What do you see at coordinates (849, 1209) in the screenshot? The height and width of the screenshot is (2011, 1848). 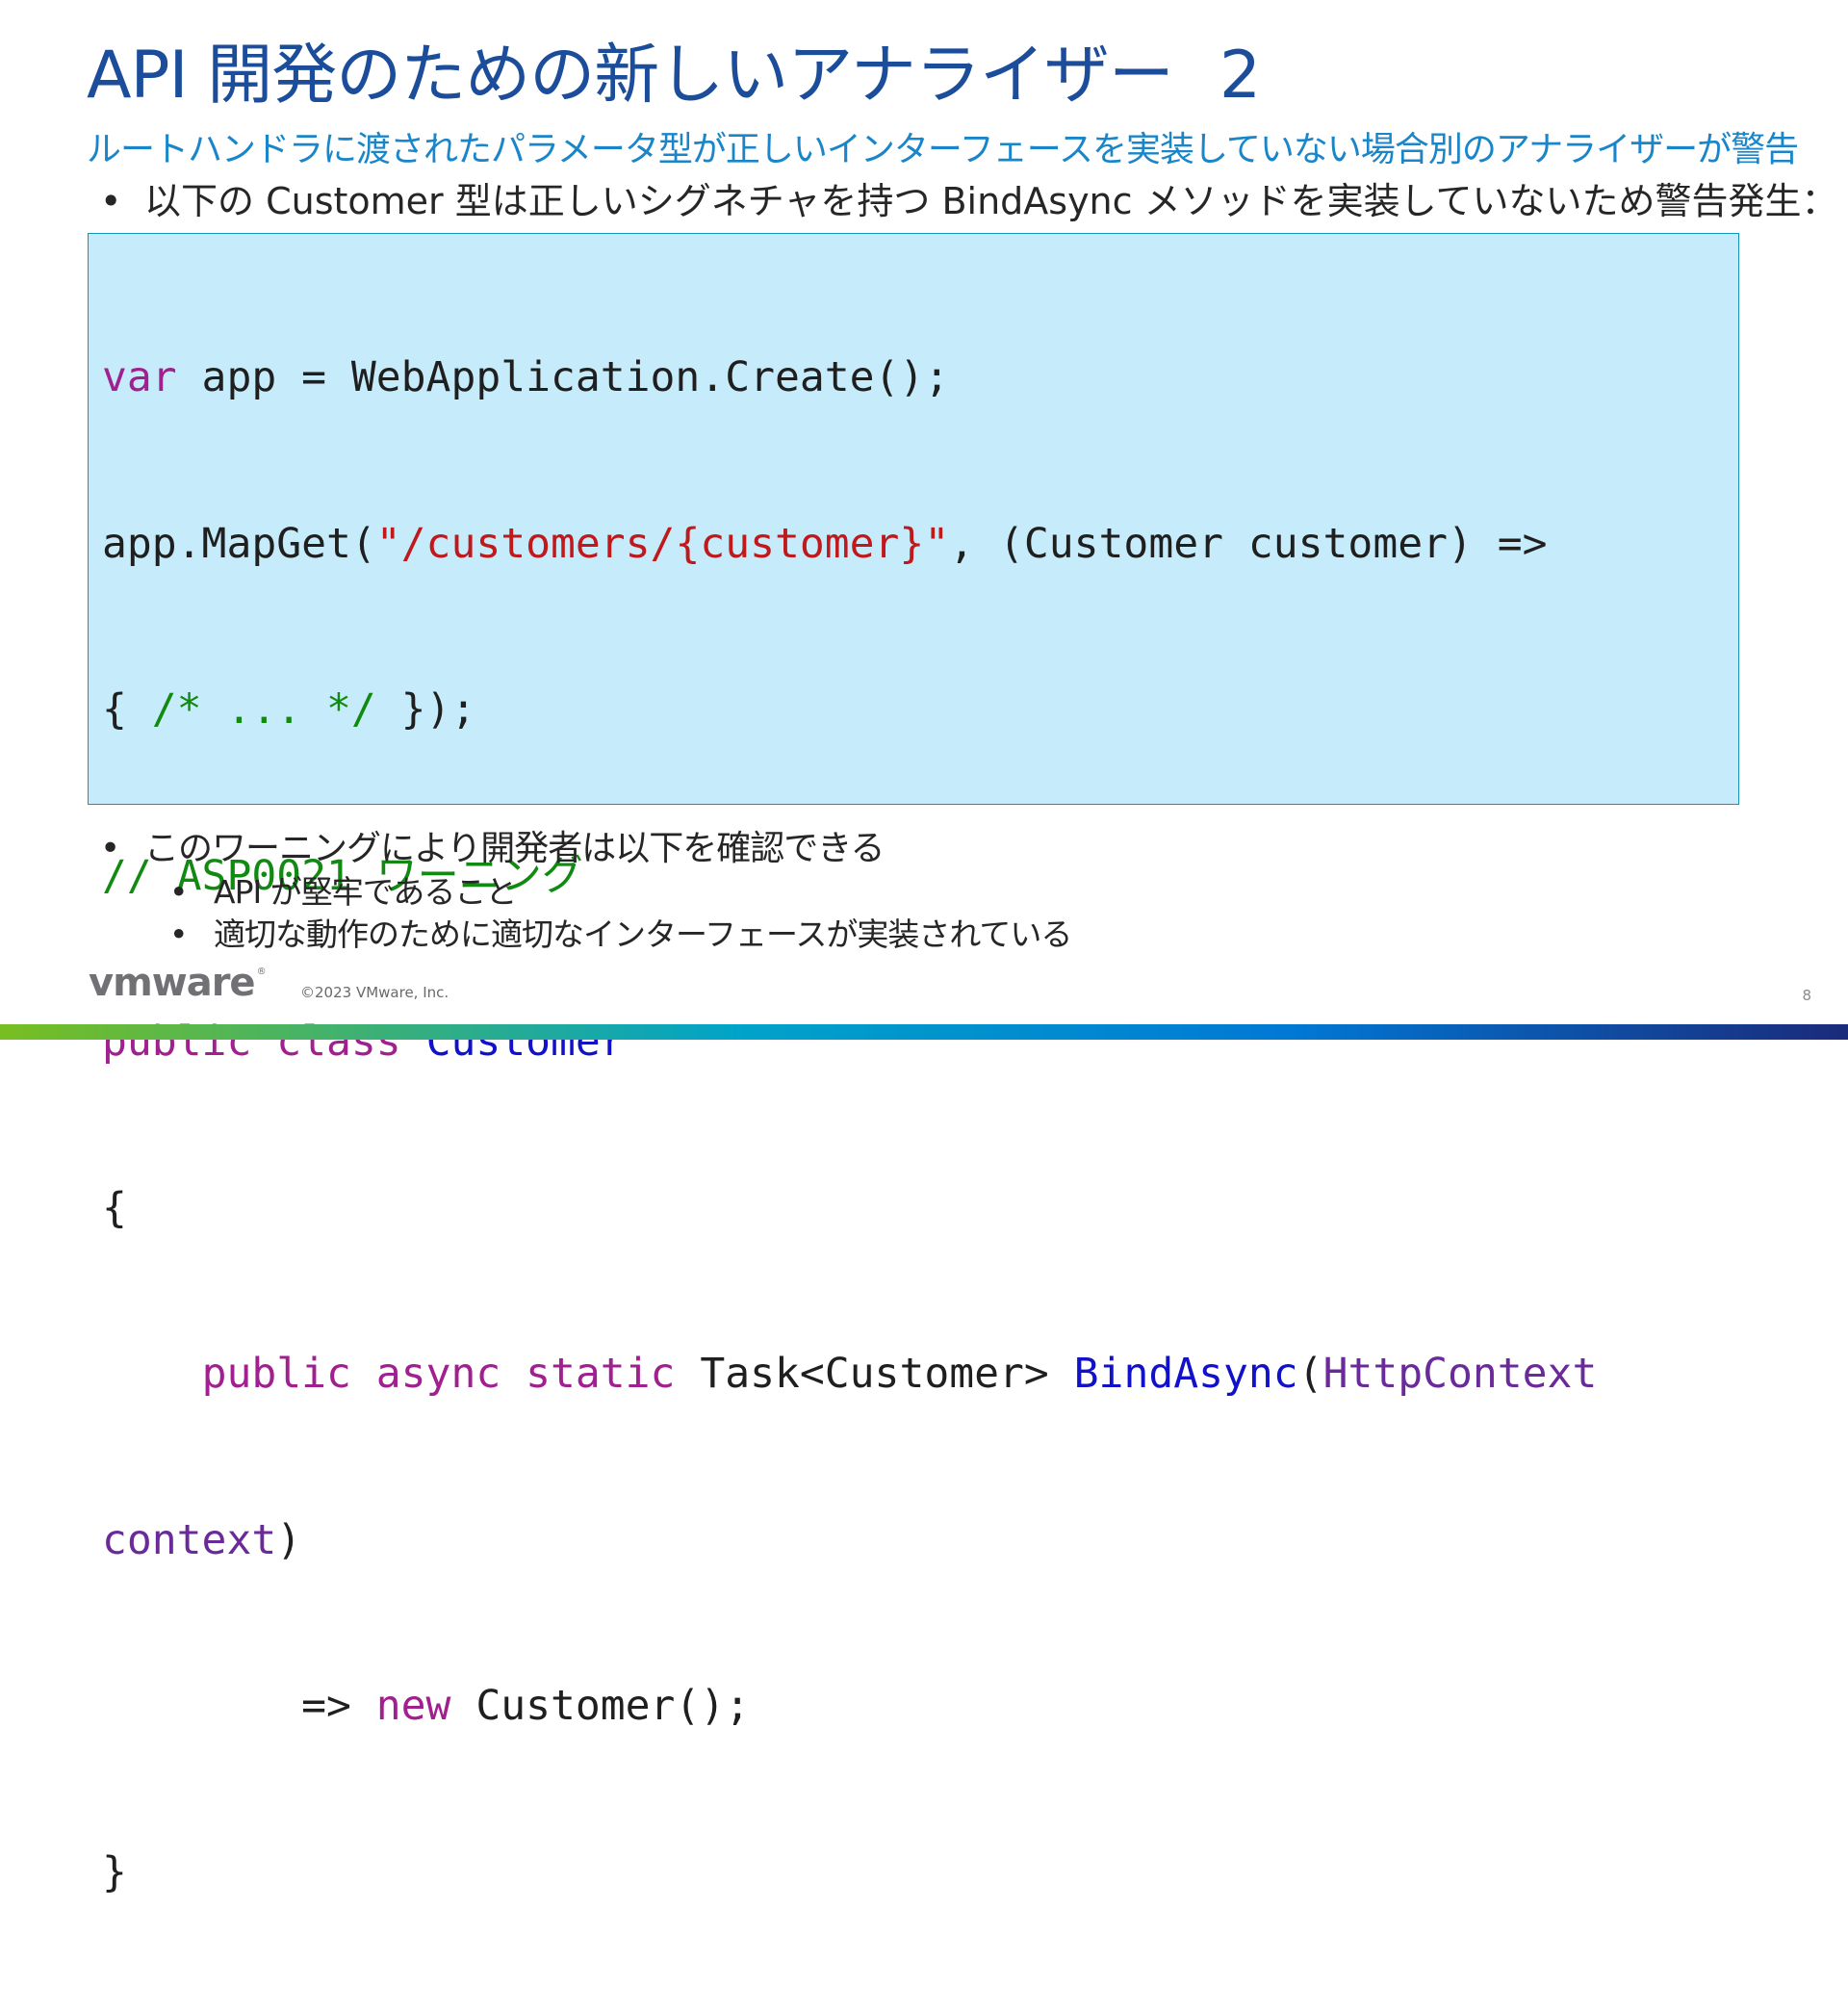 I see `code-line-6: {` at bounding box center [849, 1209].